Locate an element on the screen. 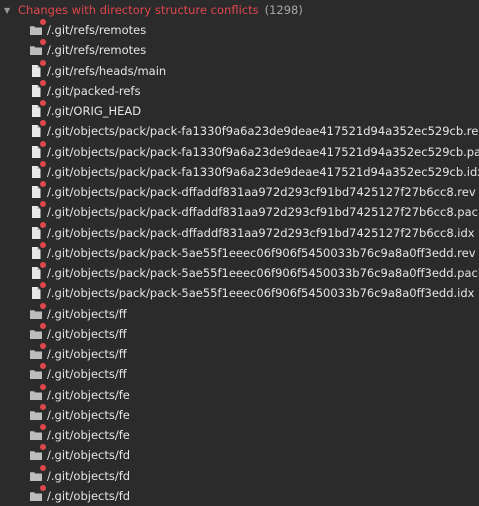 This screenshot has width=479, height=506. group-count: (1298) is located at coordinates (283, 10).